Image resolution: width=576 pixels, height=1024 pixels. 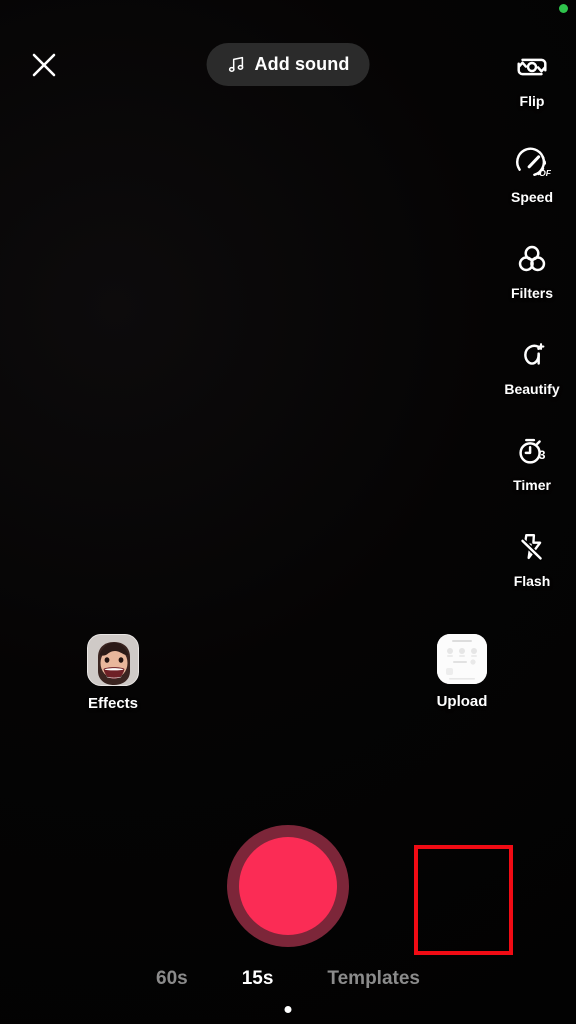 I want to click on add-sound-button: Add sound, so click(x=288, y=64).